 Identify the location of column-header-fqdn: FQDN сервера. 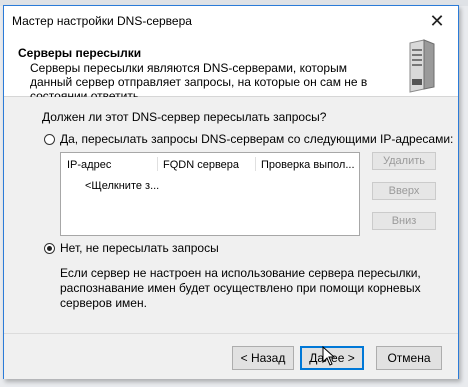
(201, 165).